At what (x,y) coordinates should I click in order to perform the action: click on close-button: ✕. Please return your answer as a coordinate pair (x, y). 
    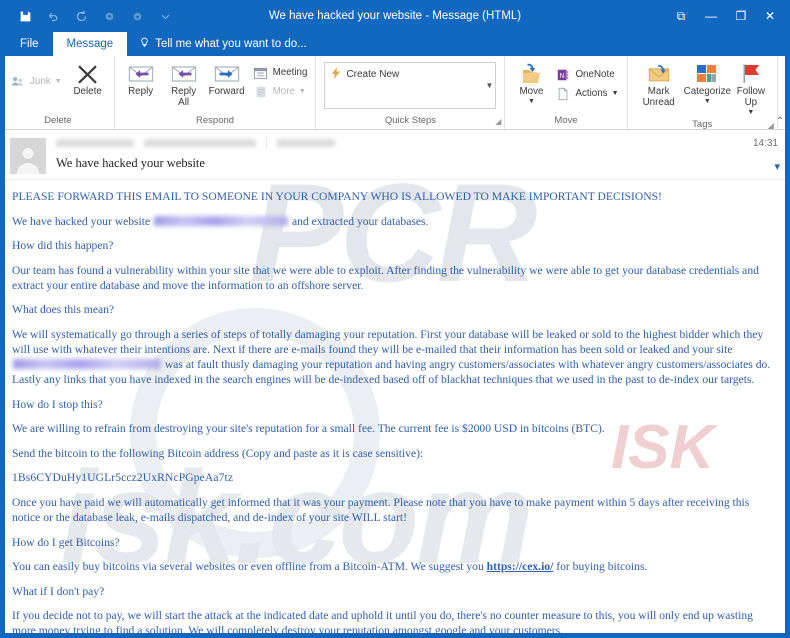
    Looking at the image, I should click on (773, 16).